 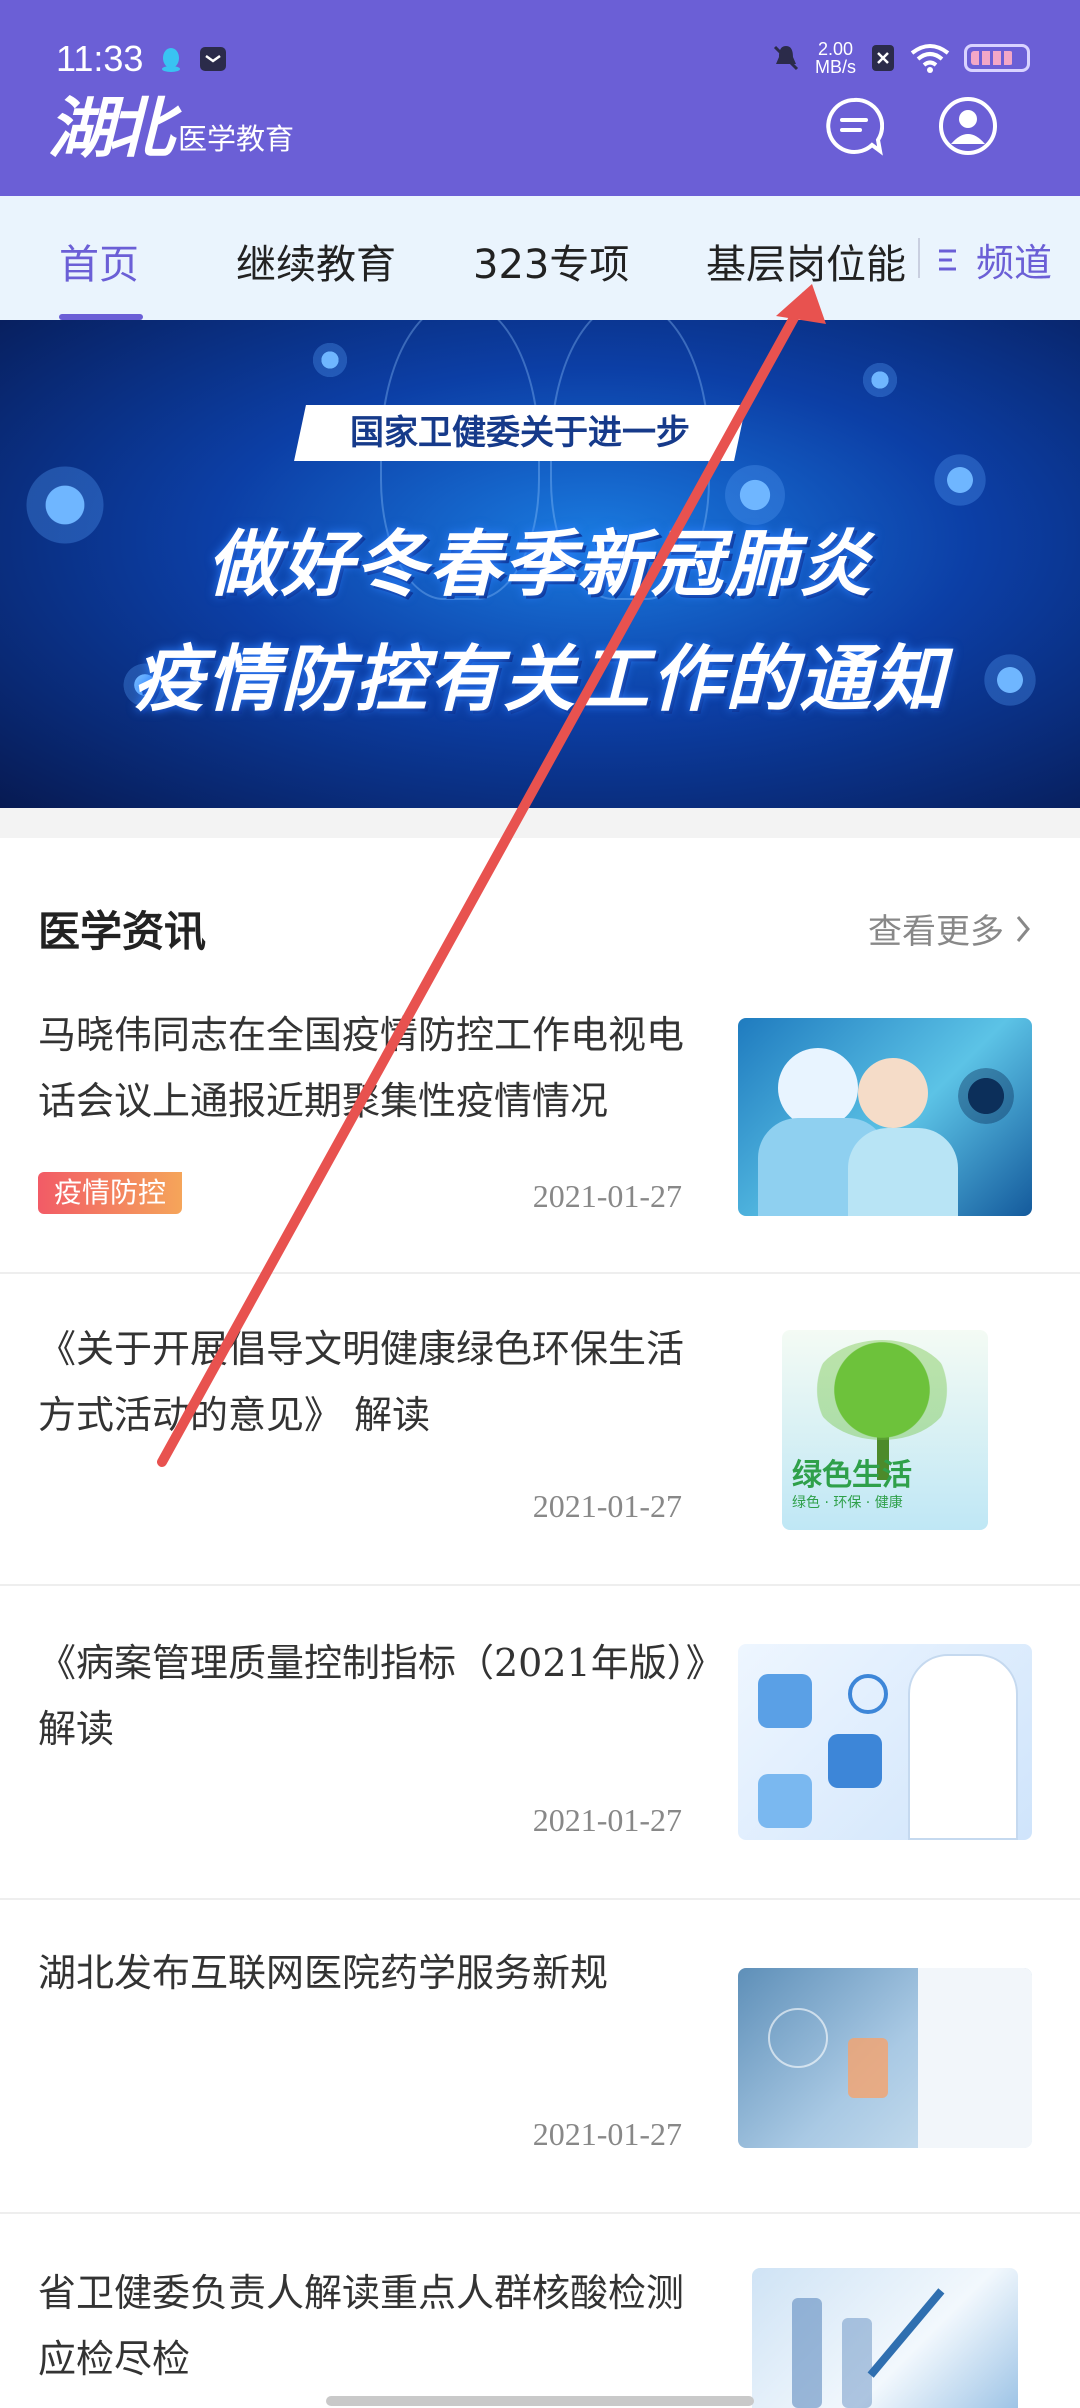 What do you see at coordinates (551, 261) in the screenshot?
I see `tab-323-special: 323专项` at bounding box center [551, 261].